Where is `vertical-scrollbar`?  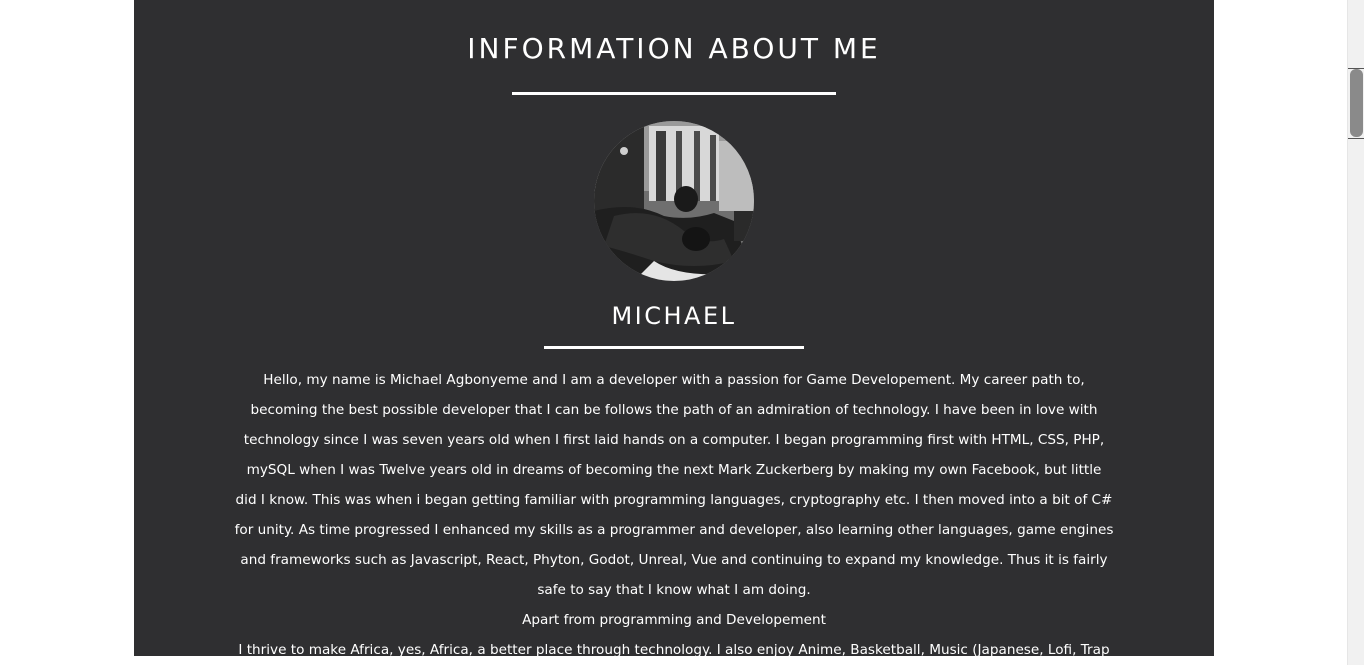 vertical-scrollbar is located at coordinates (1355, 332).